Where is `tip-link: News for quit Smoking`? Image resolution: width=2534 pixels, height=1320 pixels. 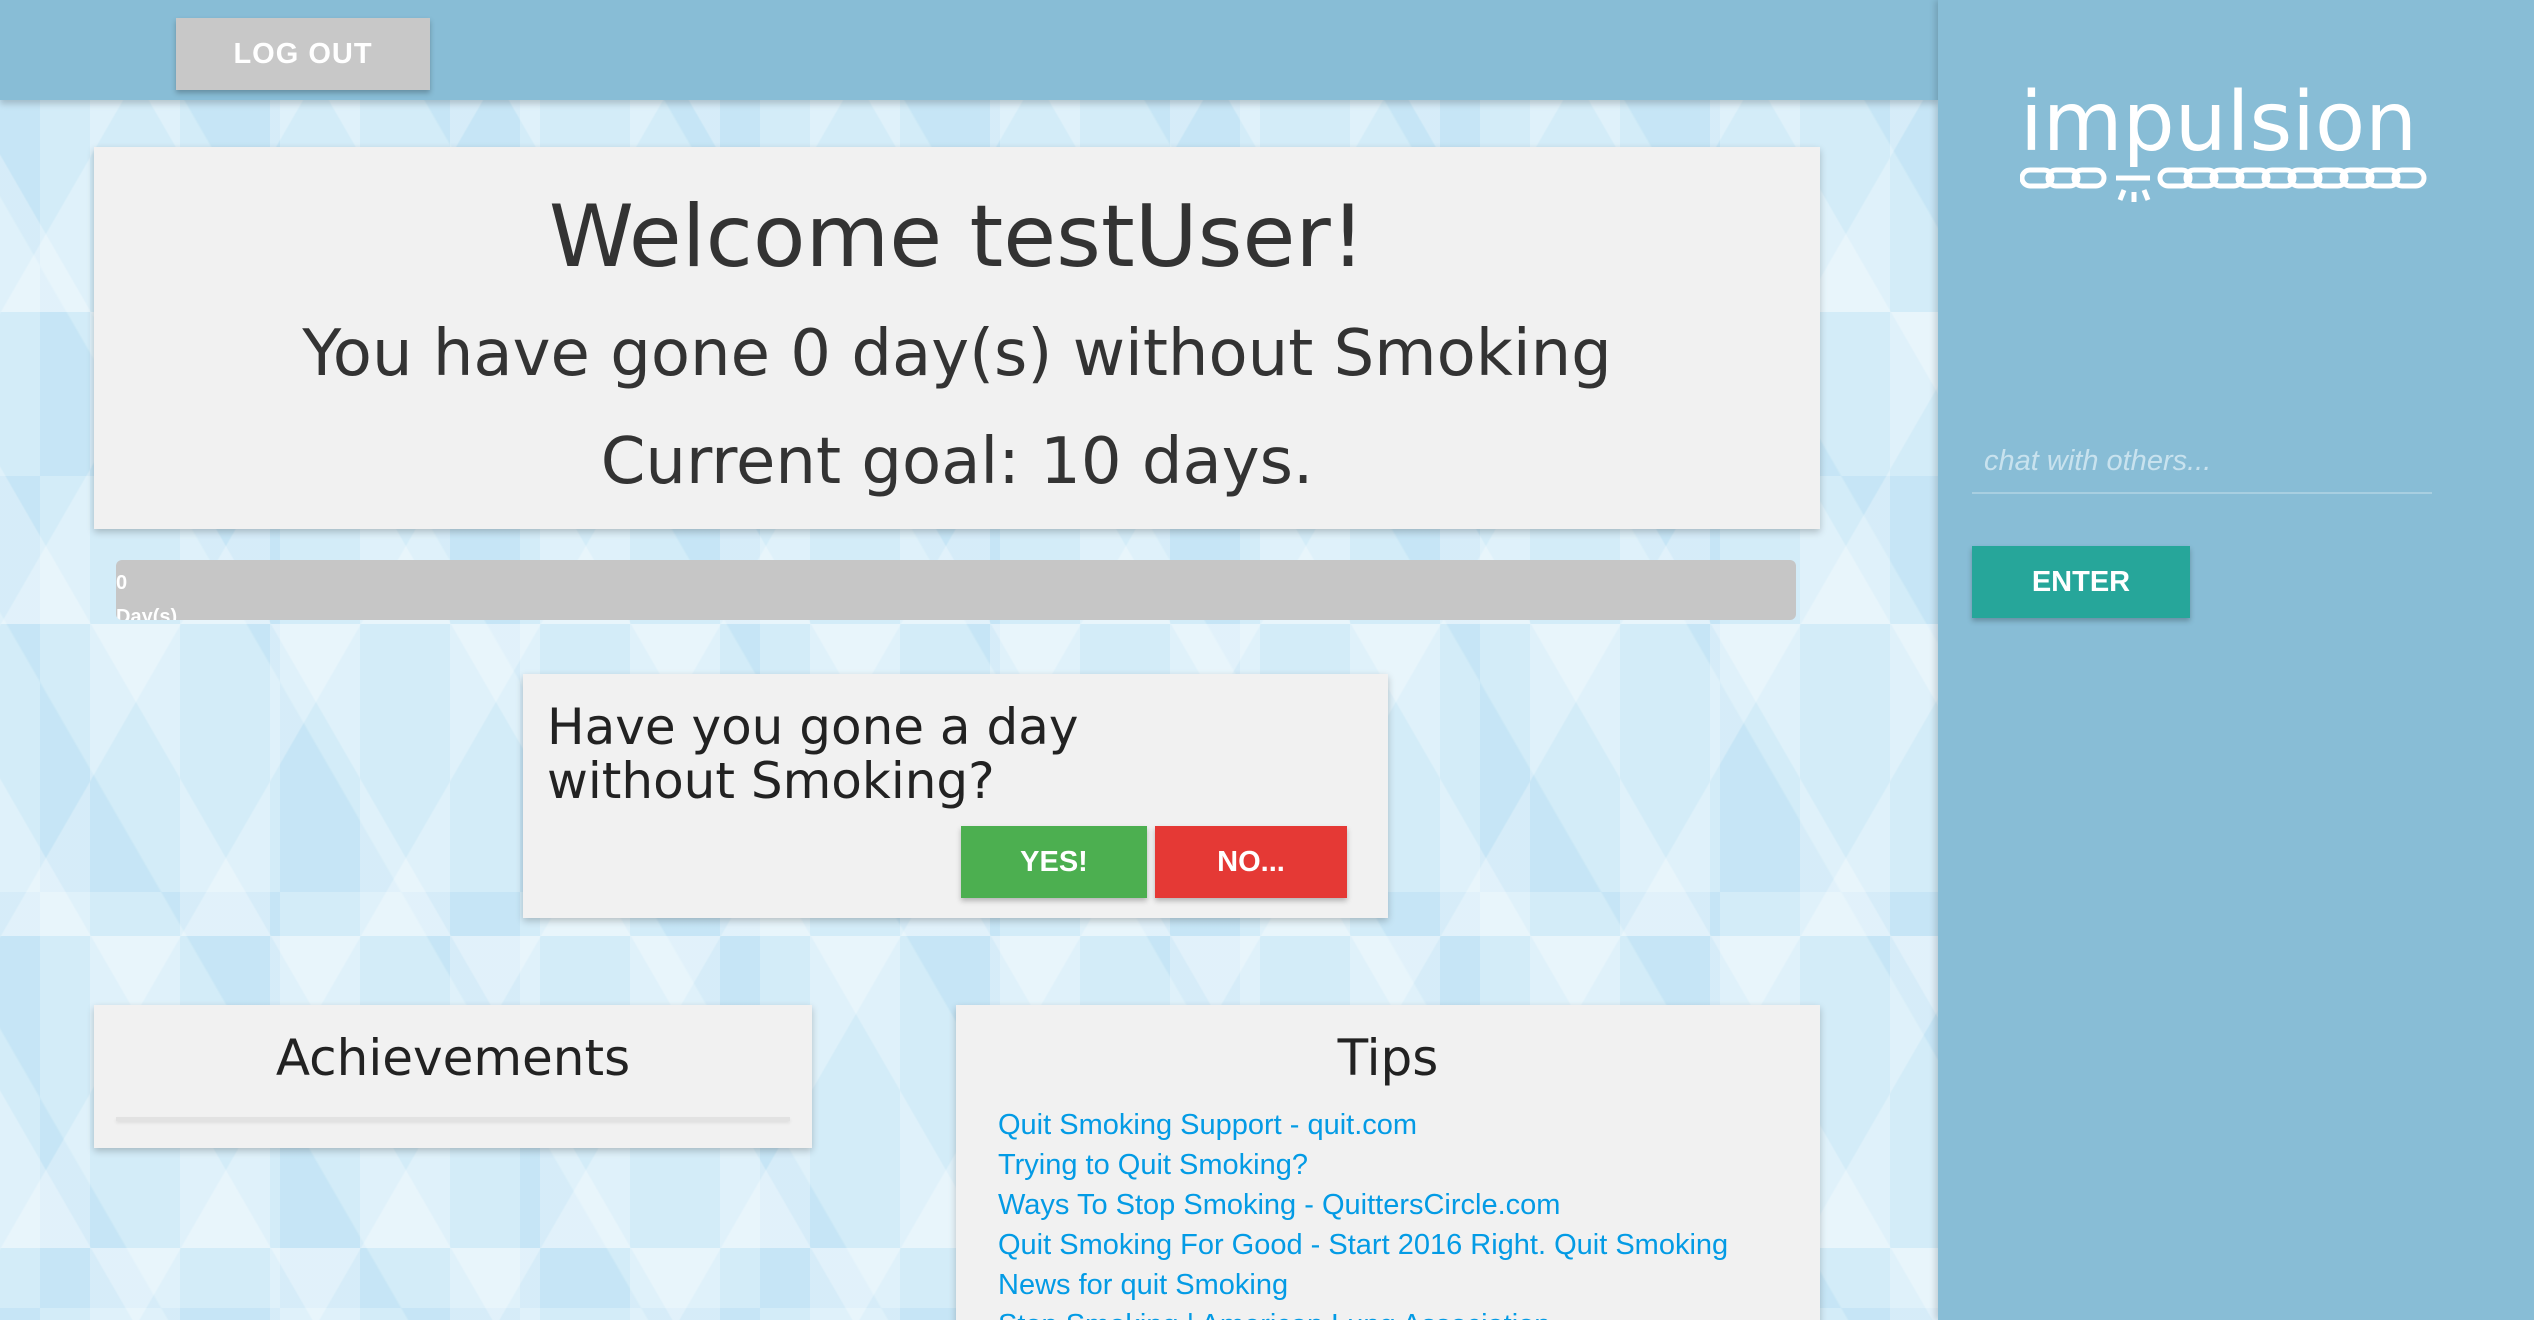 tip-link: News for quit Smoking is located at coordinates (1363, 1285).